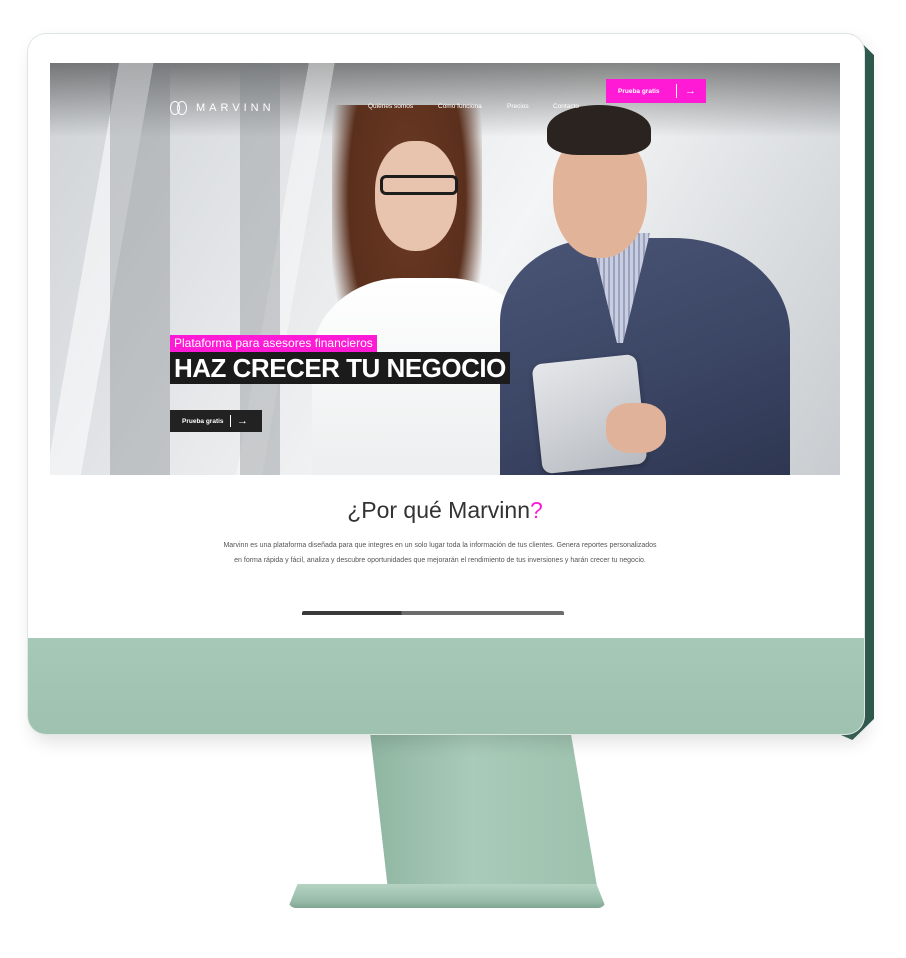 The width and height of the screenshot is (906, 958). I want to click on section-bottom-bar, so click(433, 613).